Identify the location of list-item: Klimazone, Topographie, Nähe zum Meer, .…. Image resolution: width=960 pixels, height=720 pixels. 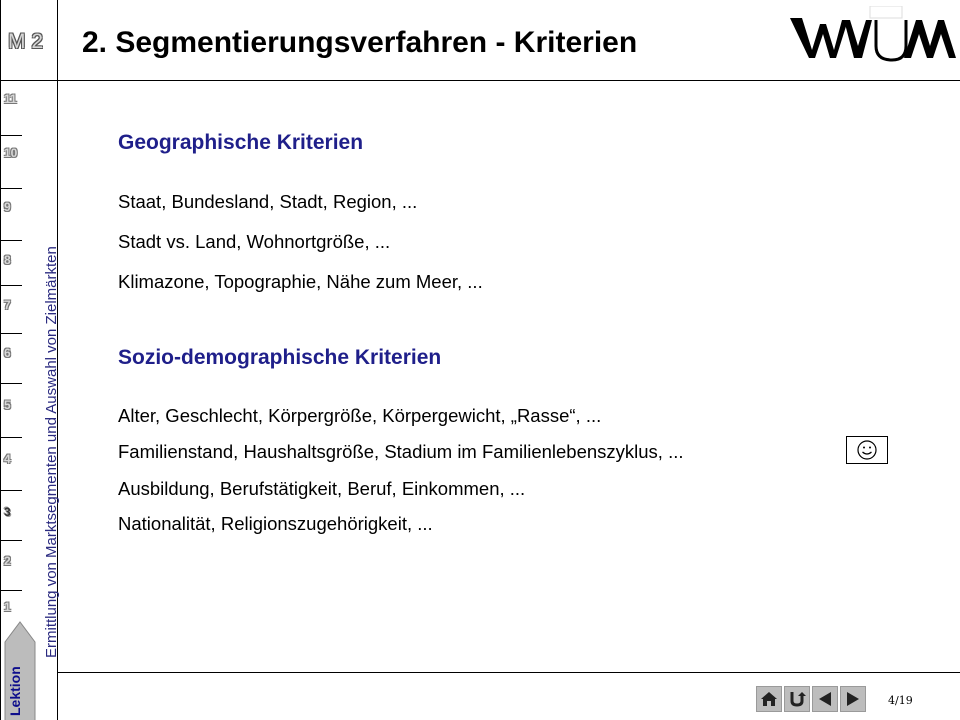
(300, 281).